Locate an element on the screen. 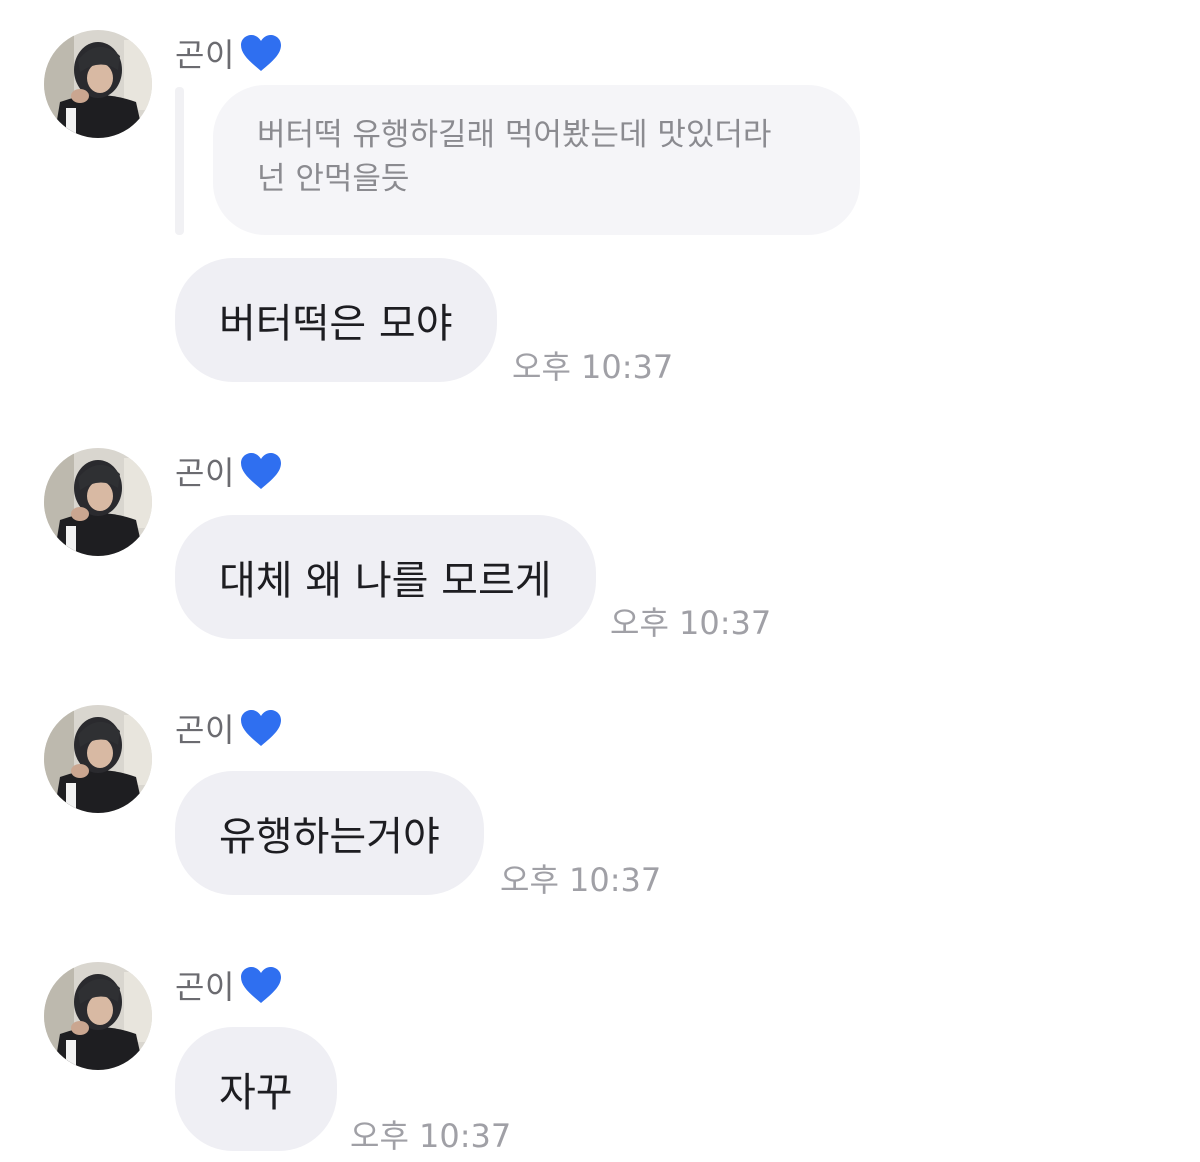 The height and width of the screenshot is (1162, 1200). quoted-reply-line: 넌 안먹을듯 is located at coordinates (333, 179).